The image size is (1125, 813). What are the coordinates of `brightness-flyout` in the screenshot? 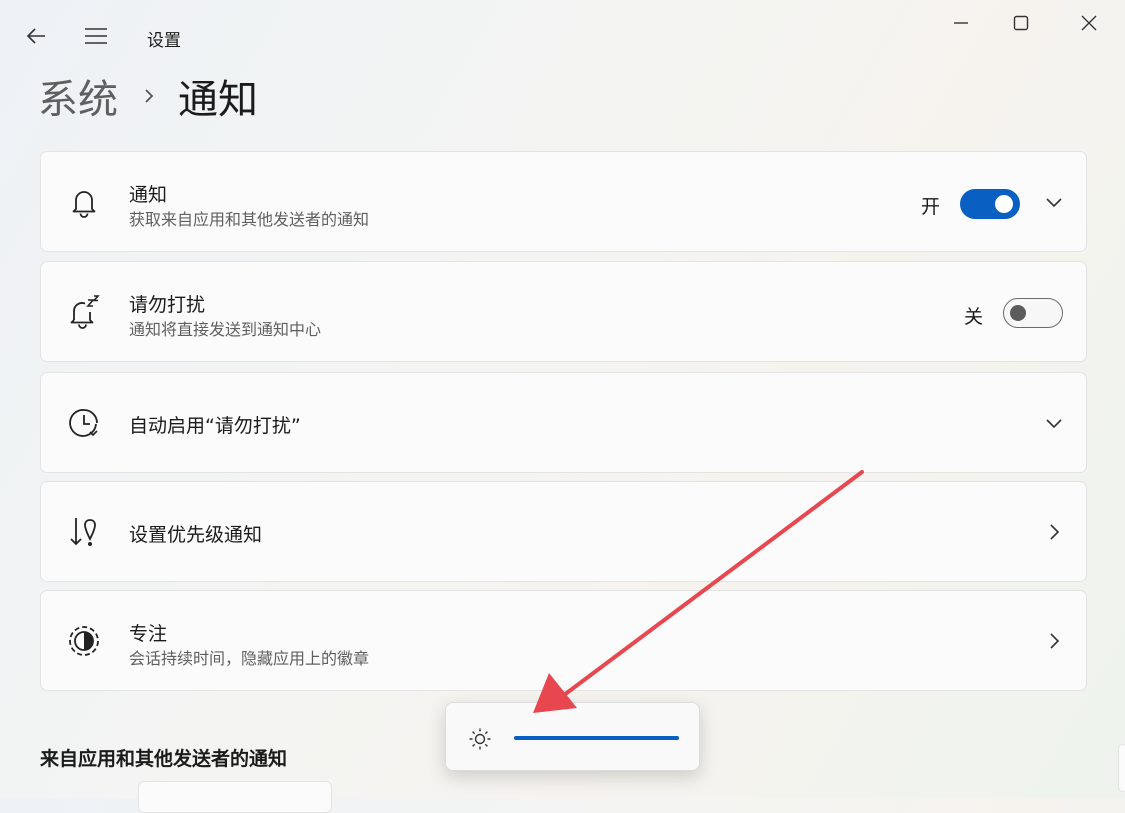 It's located at (572, 736).